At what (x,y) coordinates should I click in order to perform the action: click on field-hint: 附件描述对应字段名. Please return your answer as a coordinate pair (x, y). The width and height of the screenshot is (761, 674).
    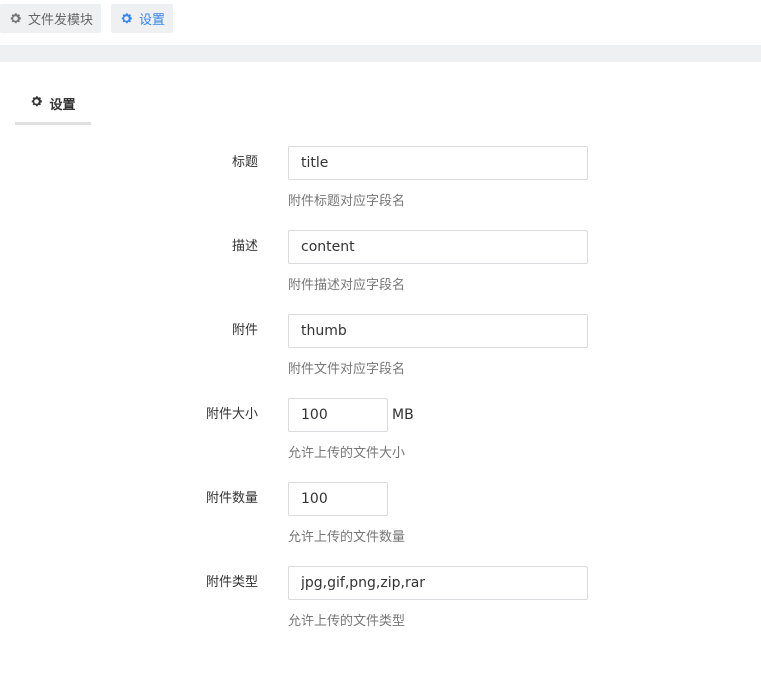
    Looking at the image, I should click on (347, 285).